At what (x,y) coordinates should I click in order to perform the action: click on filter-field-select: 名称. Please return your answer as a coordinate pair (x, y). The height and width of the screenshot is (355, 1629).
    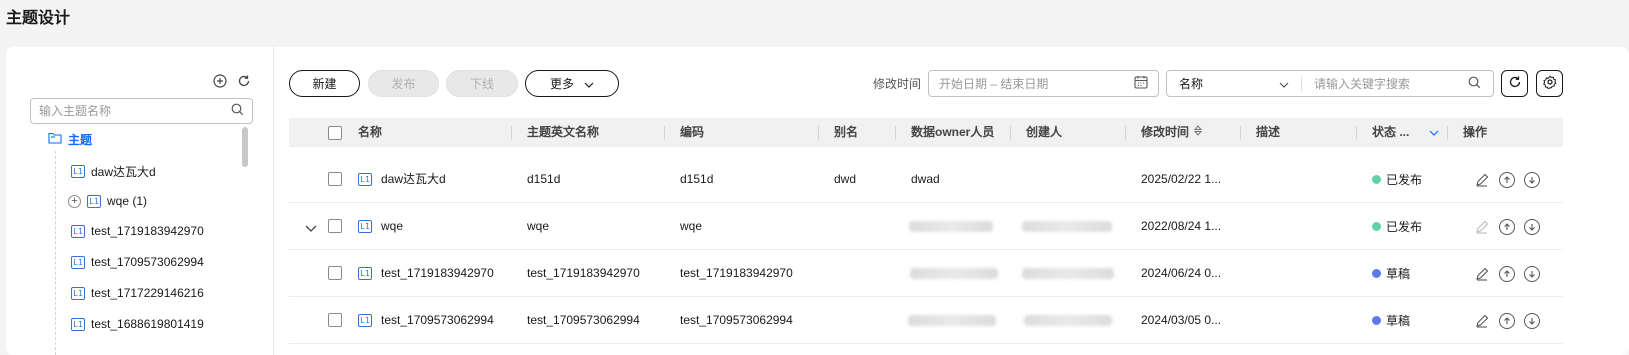
    Looking at the image, I should click on (1234, 83).